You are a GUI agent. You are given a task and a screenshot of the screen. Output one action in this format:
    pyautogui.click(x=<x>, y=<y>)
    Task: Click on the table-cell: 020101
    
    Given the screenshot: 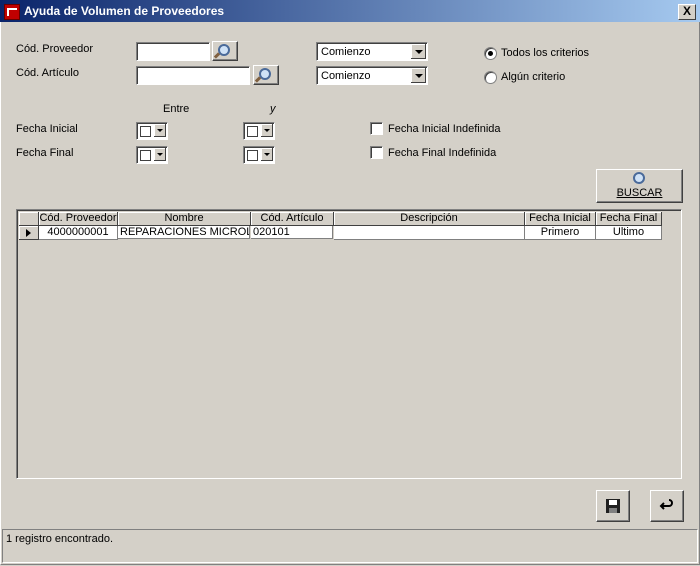 What is the action you would take?
    pyautogui.click(x=292, y=232)
    